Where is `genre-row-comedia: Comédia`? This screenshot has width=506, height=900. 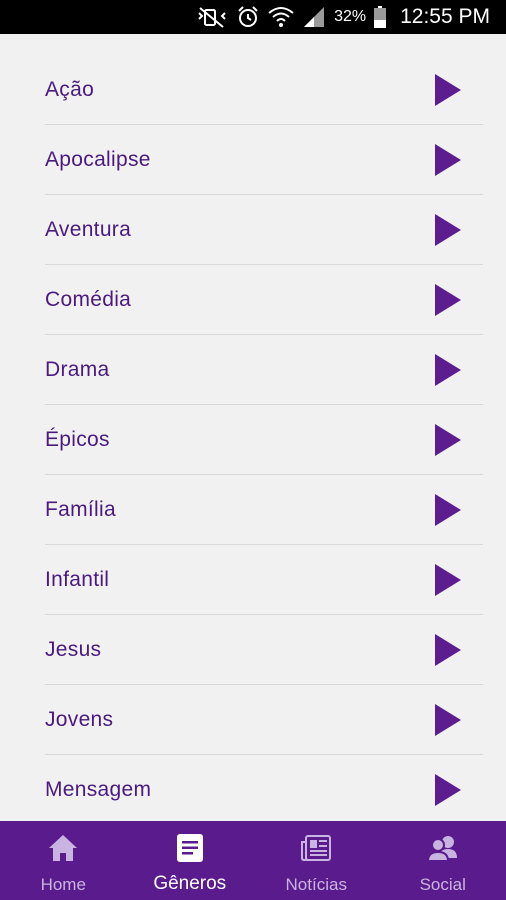
genre-row-comedia: Comédia is located at coordinates (264, 300).